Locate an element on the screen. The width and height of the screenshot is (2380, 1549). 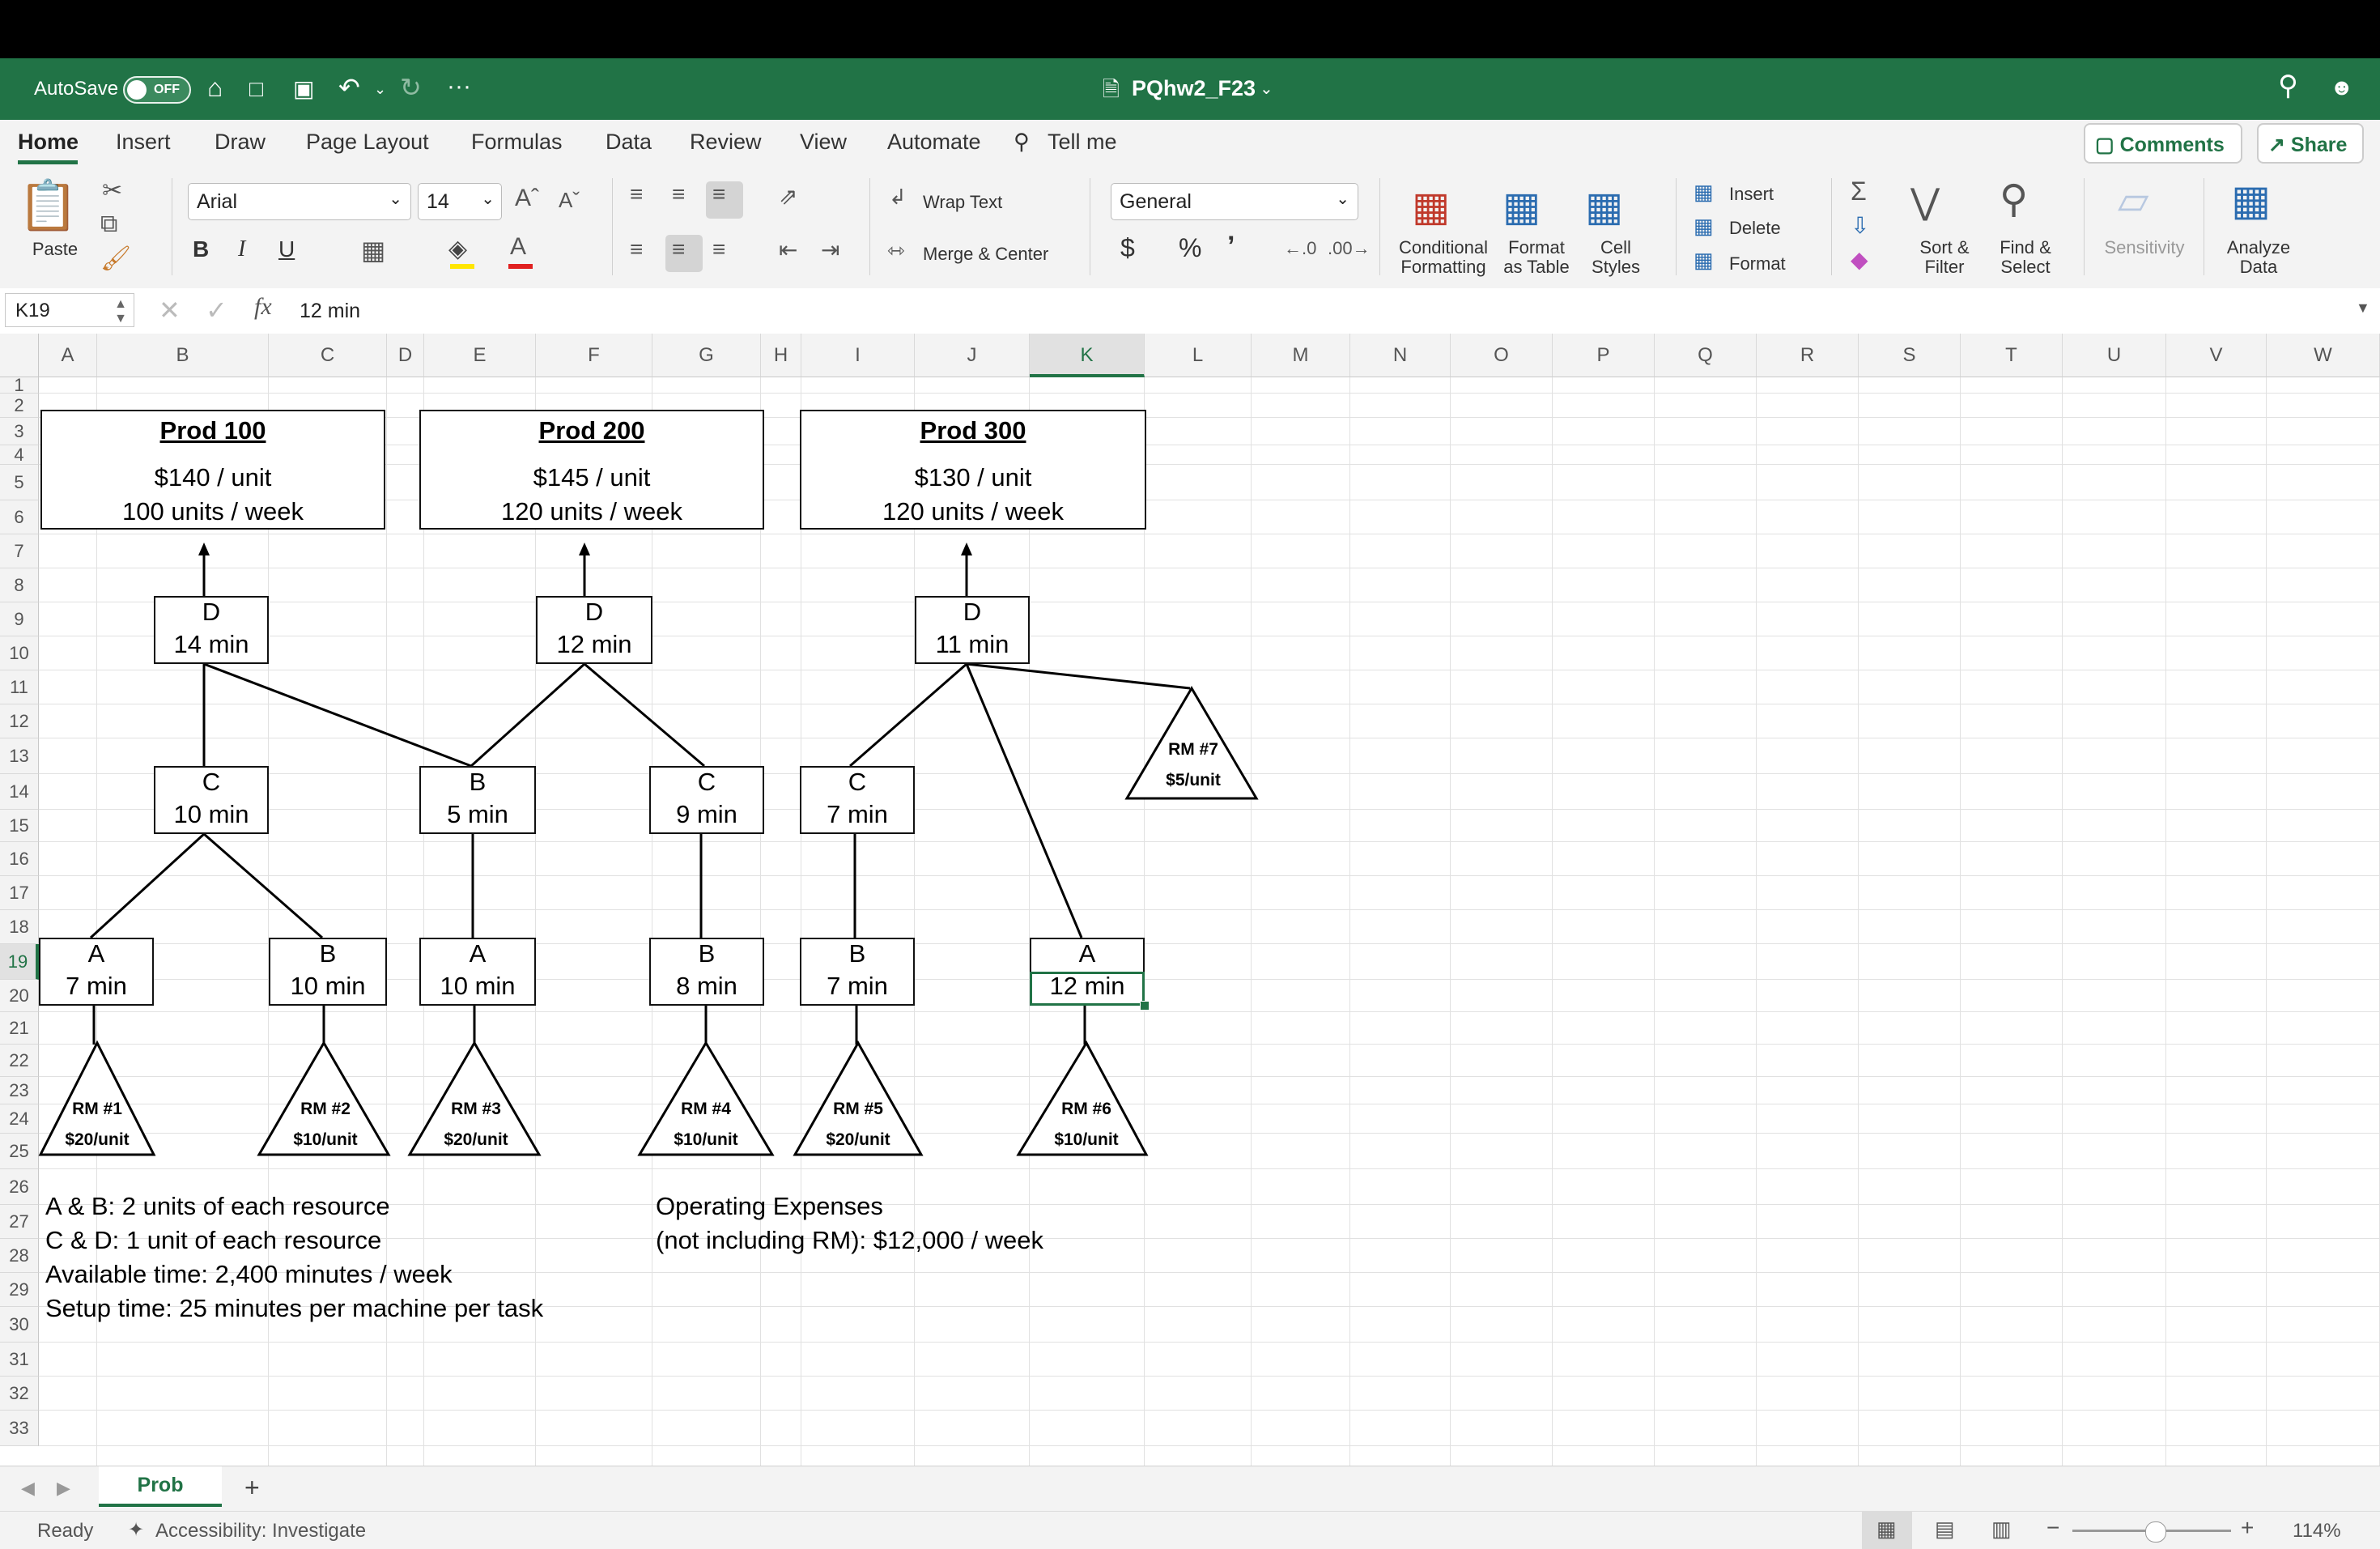
raw-material-label: RM #7 $5/unit is located at coordinates (1194, 764).